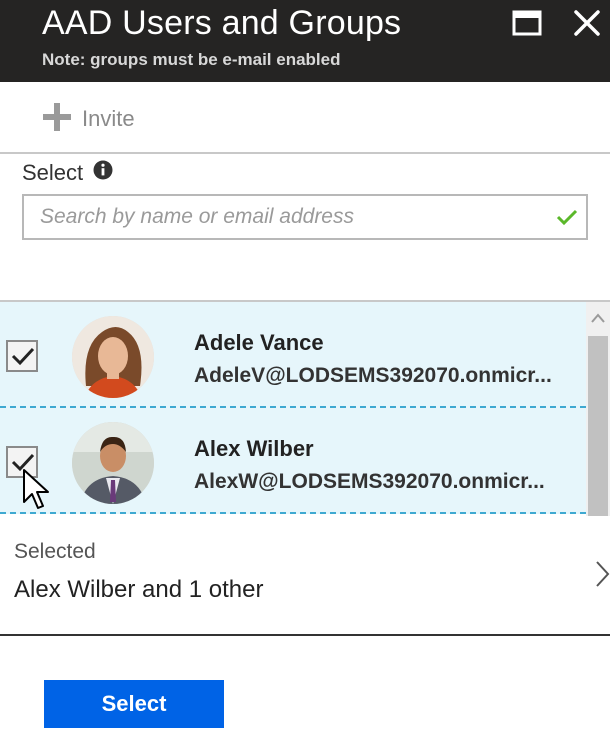  What do you see at coordinates (108, 118) in the screenshot?
I see `invite-label: Invite` at bounding box center [108, 118].